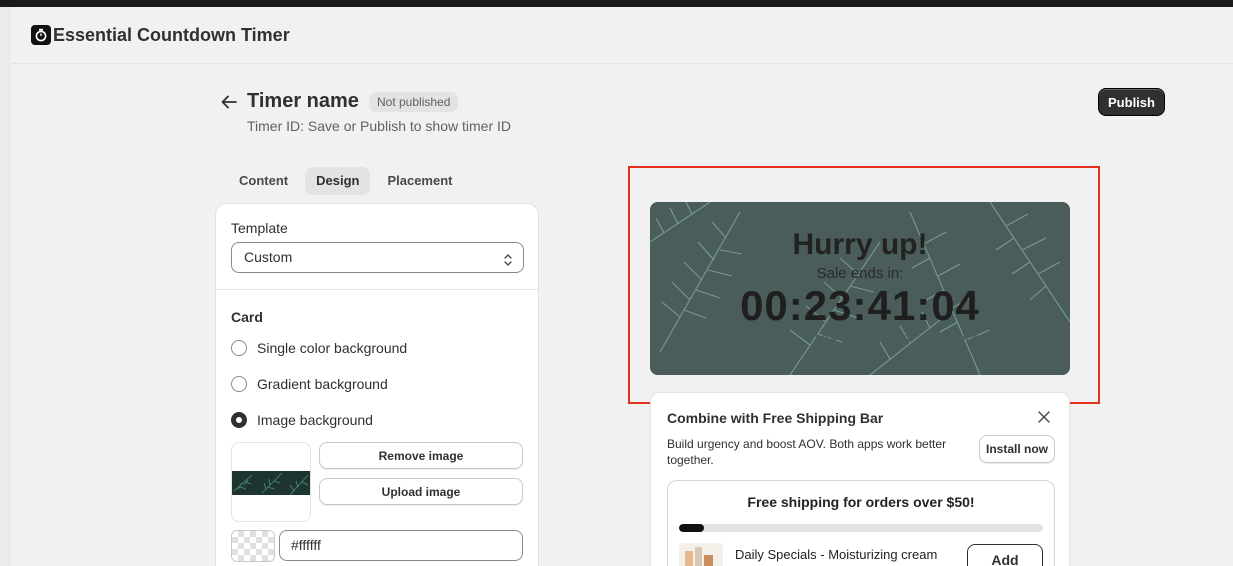 The width and height of the screenshot is (1233, 566). Describe the element at coordinates (303, 101) in the screenshot. I see `page-title: Timer name` at that location.